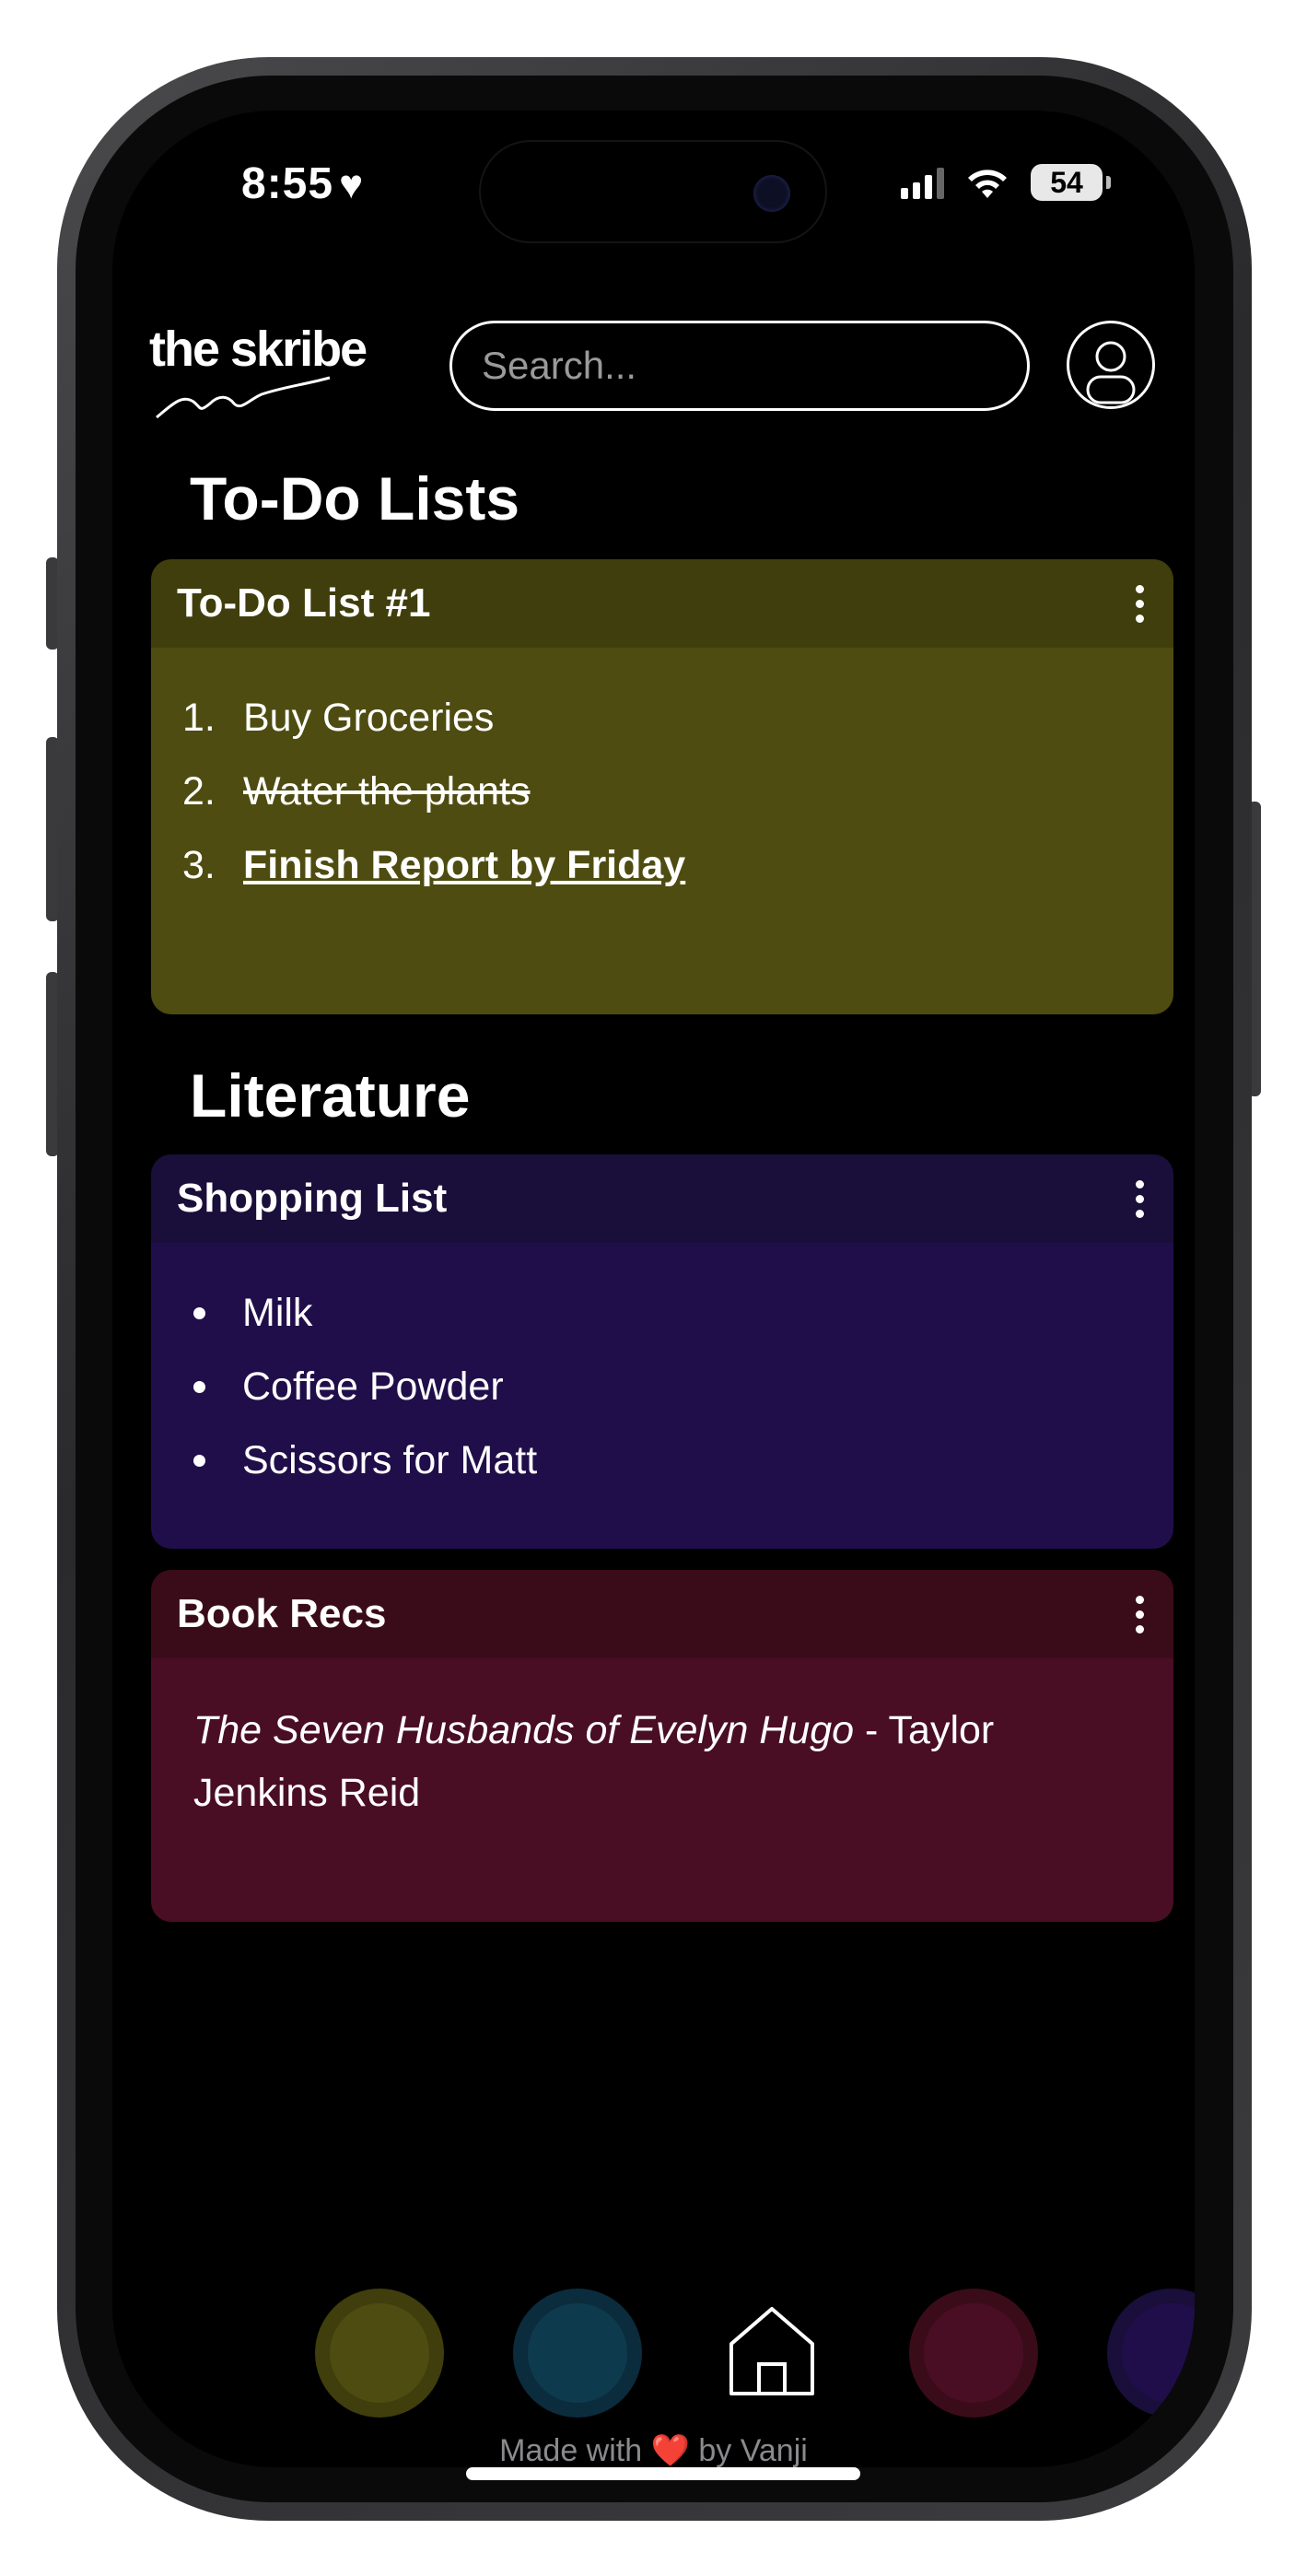 This screenshot has width=1307, height=2576. I want to click on status-time-text: 8:55, so click(287, 183).